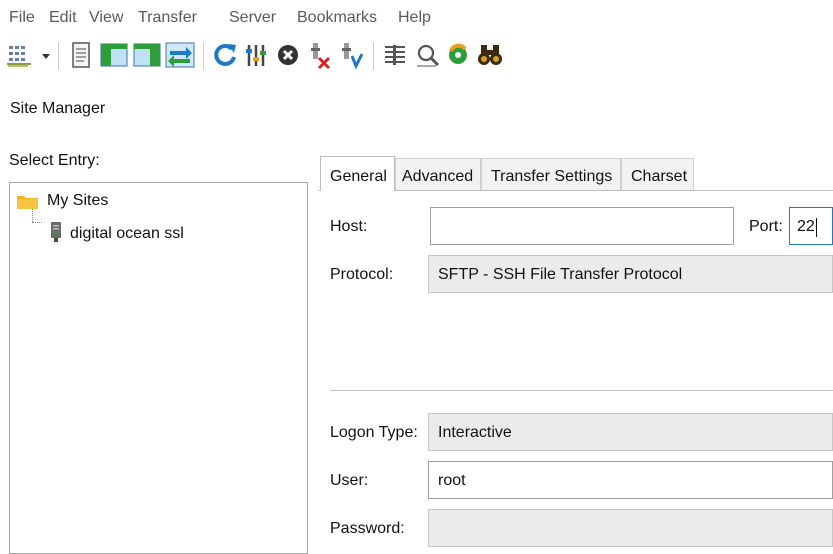  What do you see at coordinates (811, 226) in the screenshot?
I see `port-input: 22` at bounding box center [811, 226].